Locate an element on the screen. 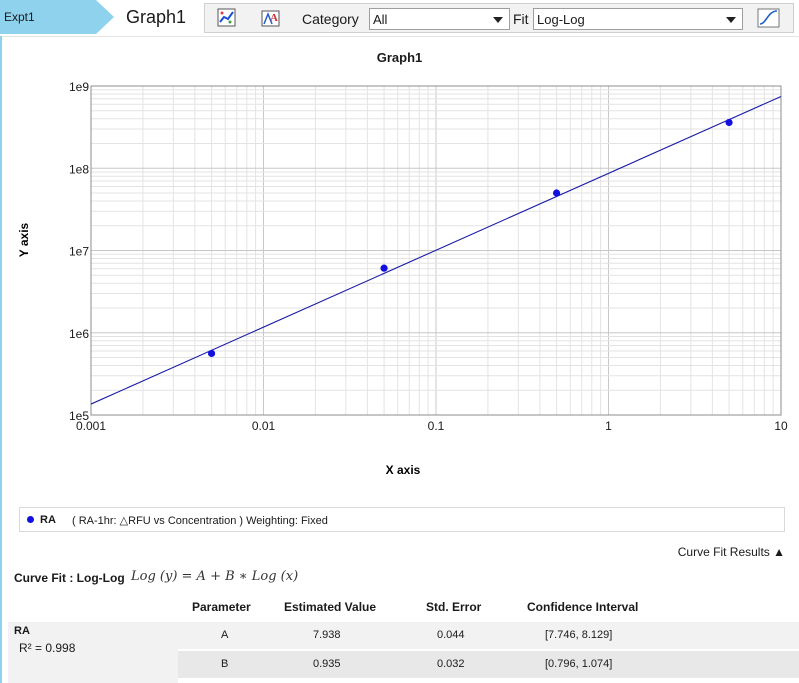 The width and height of the screenshot is (799, 683). header-estimated-value: Estimated Value is located at coordinates (330, 607).